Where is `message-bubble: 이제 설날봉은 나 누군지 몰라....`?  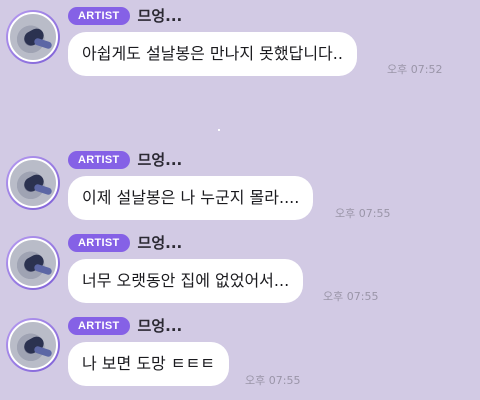 message-bubble: 이제 설날봉은 나 누군지 몰라.... is located at coordinates (191, 198).